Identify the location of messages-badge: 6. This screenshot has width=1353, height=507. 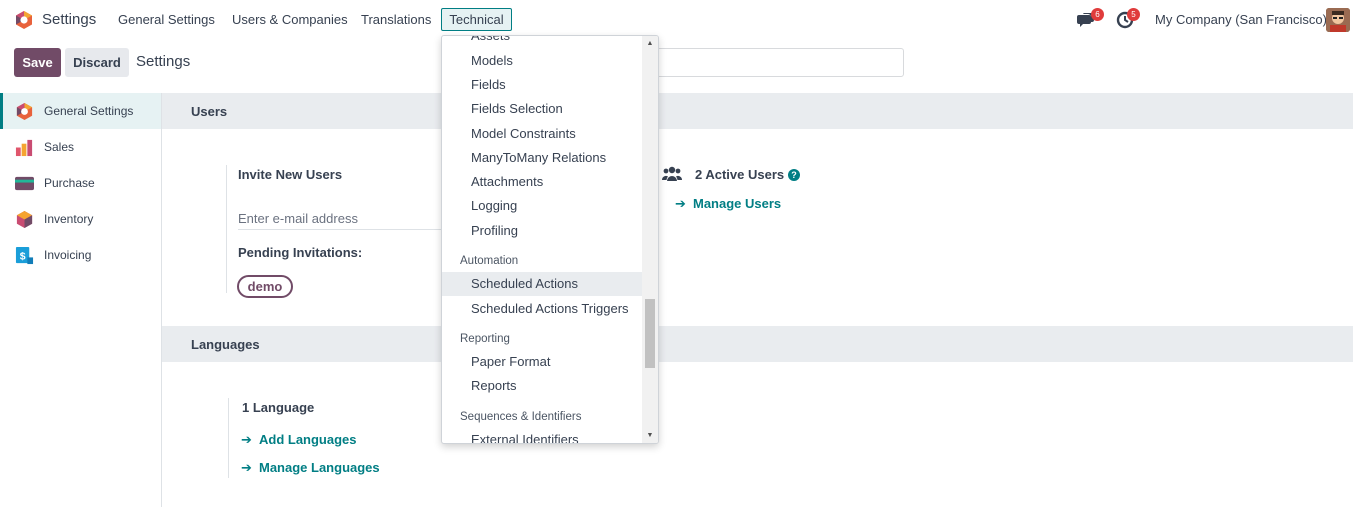
(1097, 14).